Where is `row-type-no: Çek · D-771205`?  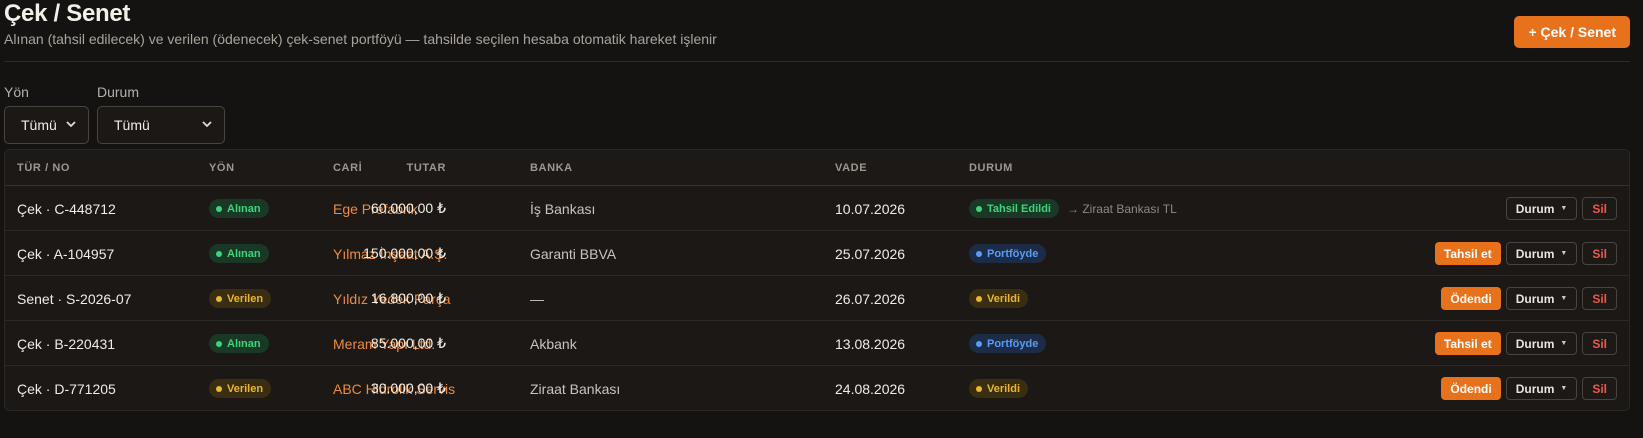 row-type-no: Çek · D-771205 is located at coordinates (66, 388).